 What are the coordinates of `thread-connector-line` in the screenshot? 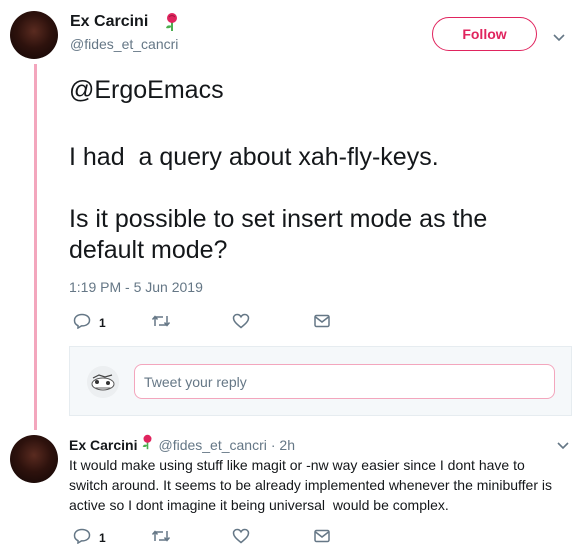 It's located at (35, 247).